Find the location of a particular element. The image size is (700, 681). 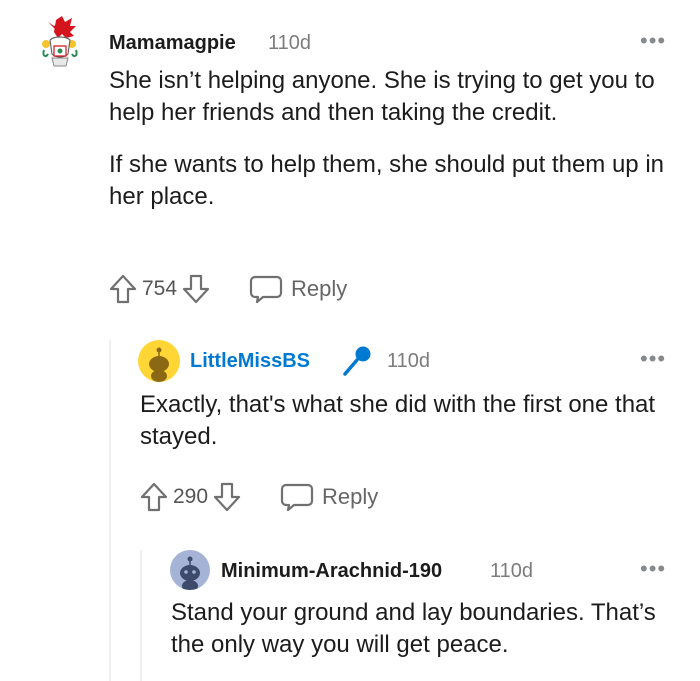

vote-score: 754 is located at coordinates (160, 288).